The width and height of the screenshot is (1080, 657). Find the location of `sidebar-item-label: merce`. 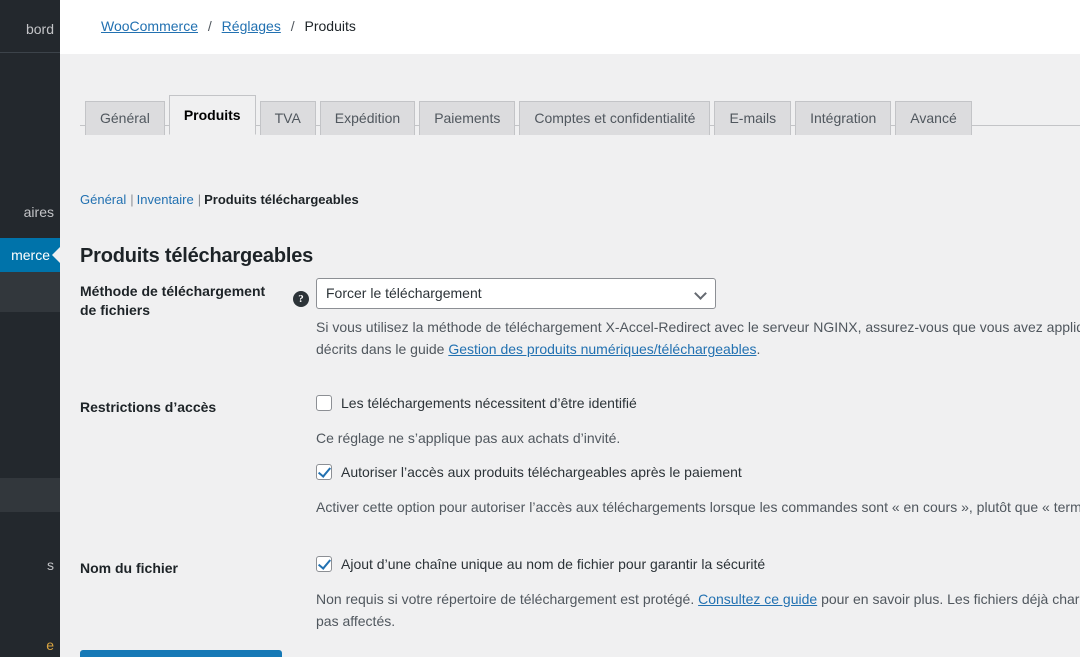

sidebar-item-label: merce is located at coordinates (30, 255).